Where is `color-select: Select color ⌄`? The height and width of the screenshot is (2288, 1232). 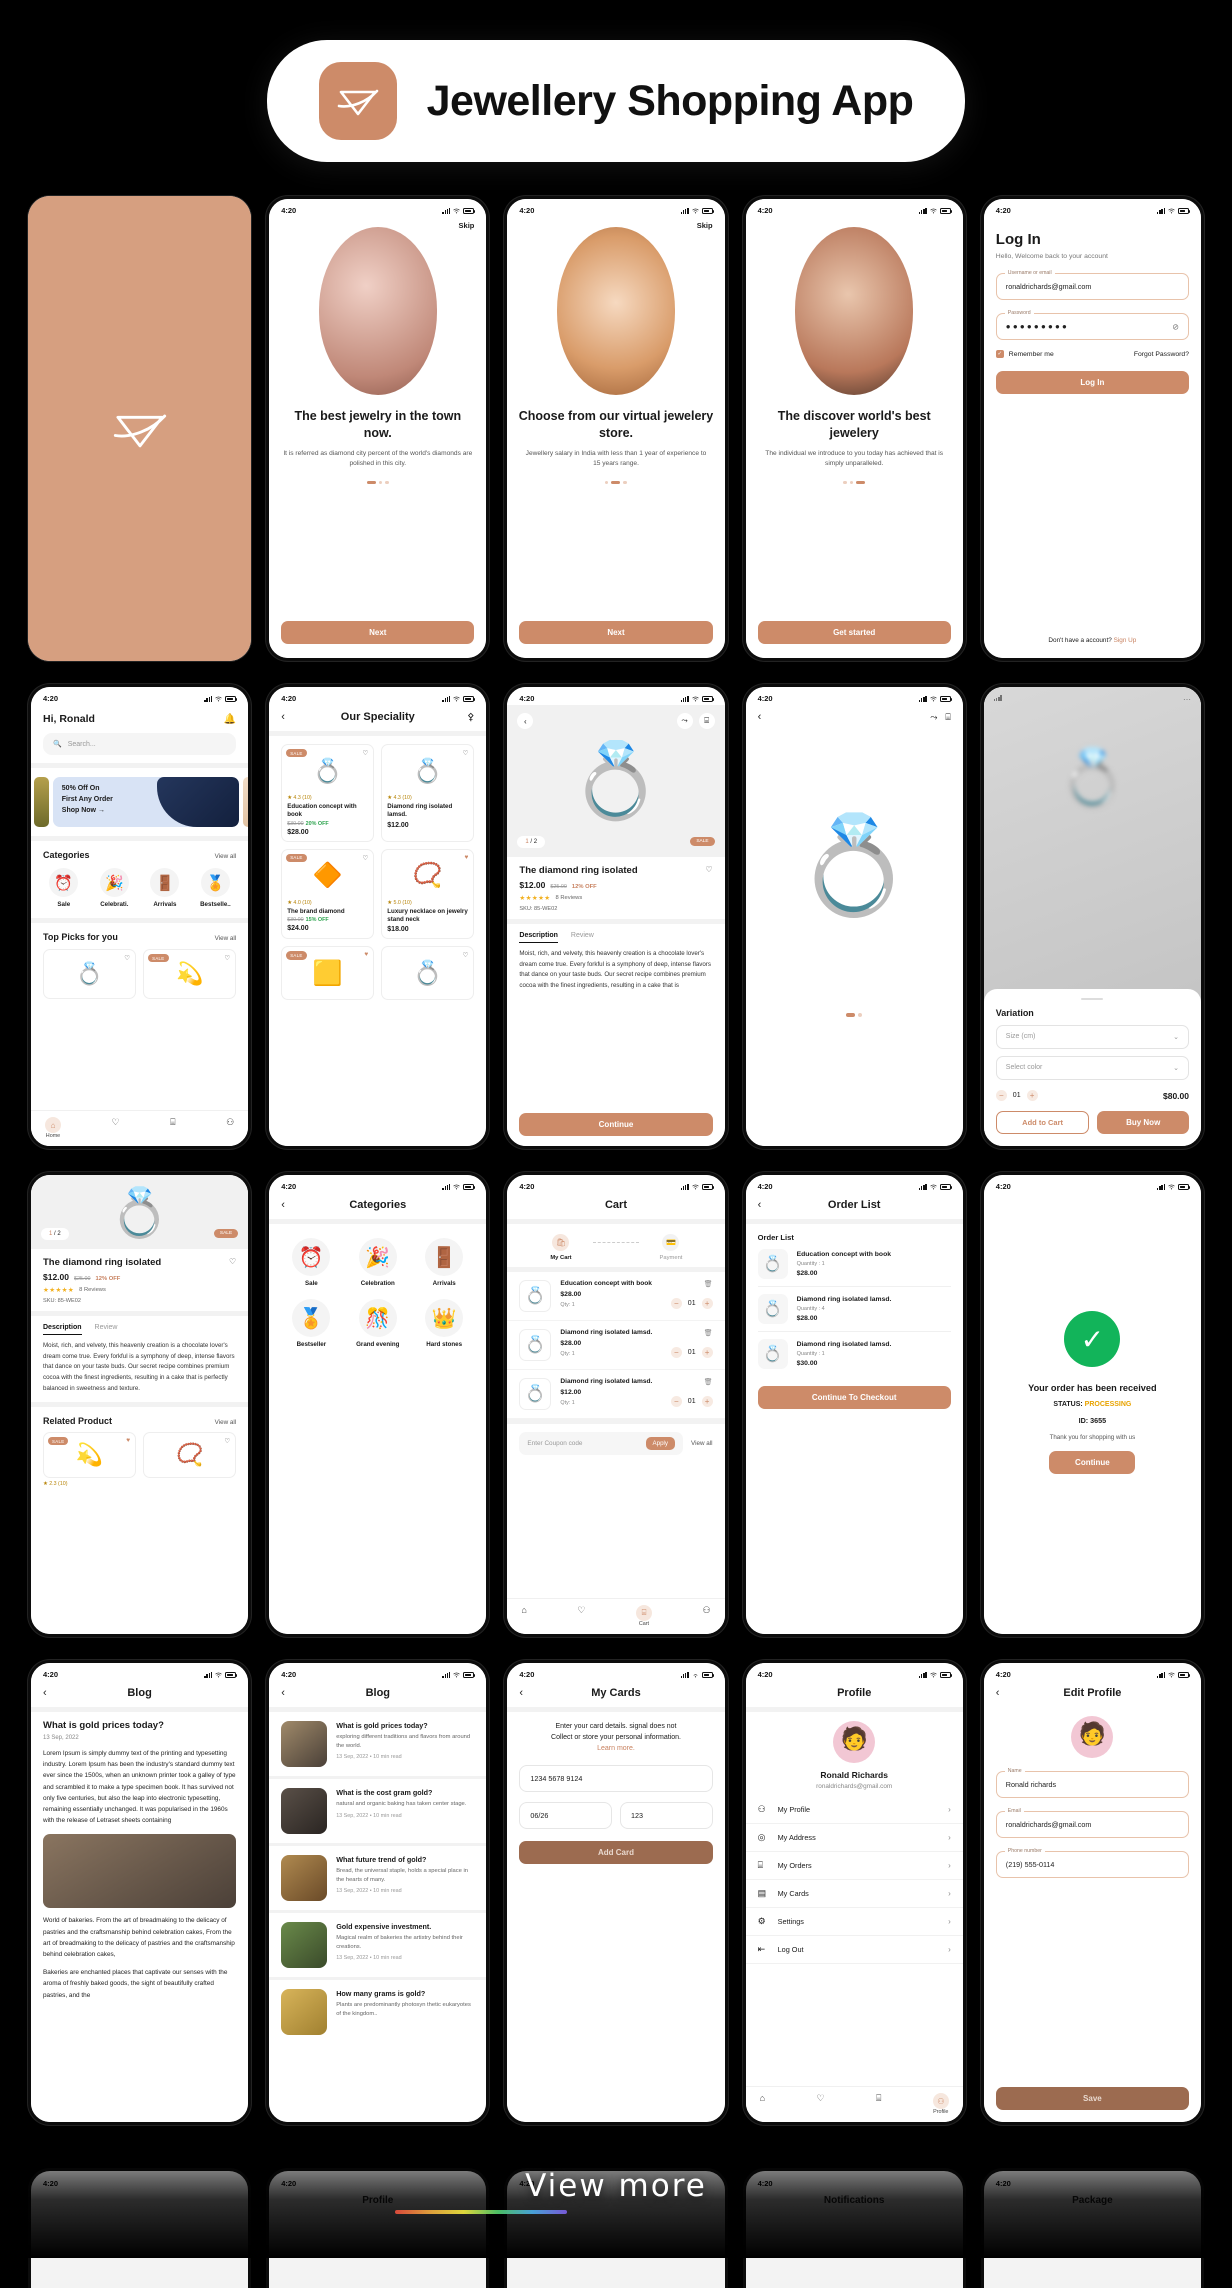 color-select: Select color ⌄ is located at coordinates (1092, 1068).